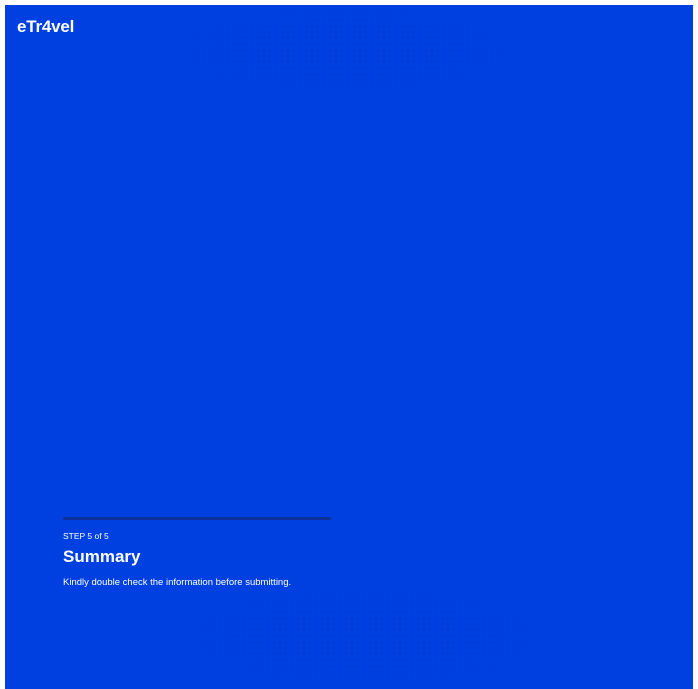 The height and width of the screenshot is (689, 698). What do you see at coordinates (86, 536) in the screenshot?
I see `step-counter: STEP 5 of 5` at bounding box center [86, 536].